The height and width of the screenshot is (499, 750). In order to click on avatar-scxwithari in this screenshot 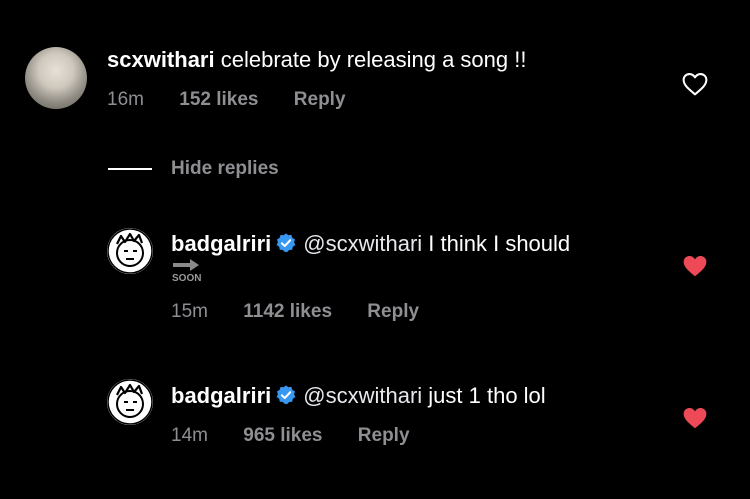, I will do `click(56, 78)`.